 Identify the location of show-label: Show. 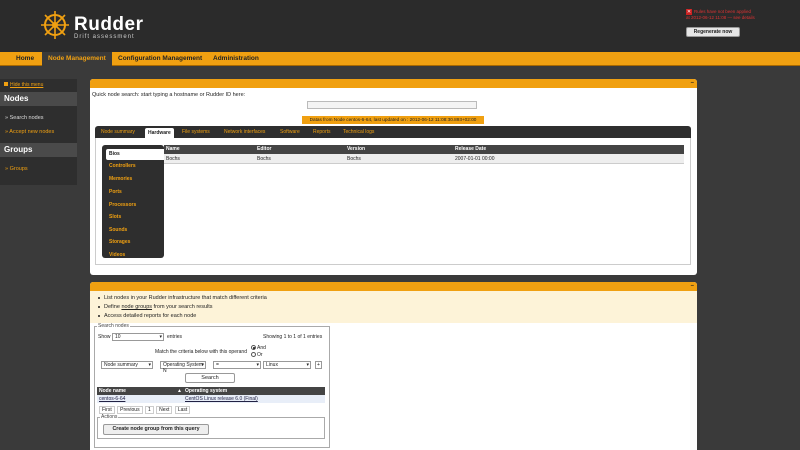
(104, 337).